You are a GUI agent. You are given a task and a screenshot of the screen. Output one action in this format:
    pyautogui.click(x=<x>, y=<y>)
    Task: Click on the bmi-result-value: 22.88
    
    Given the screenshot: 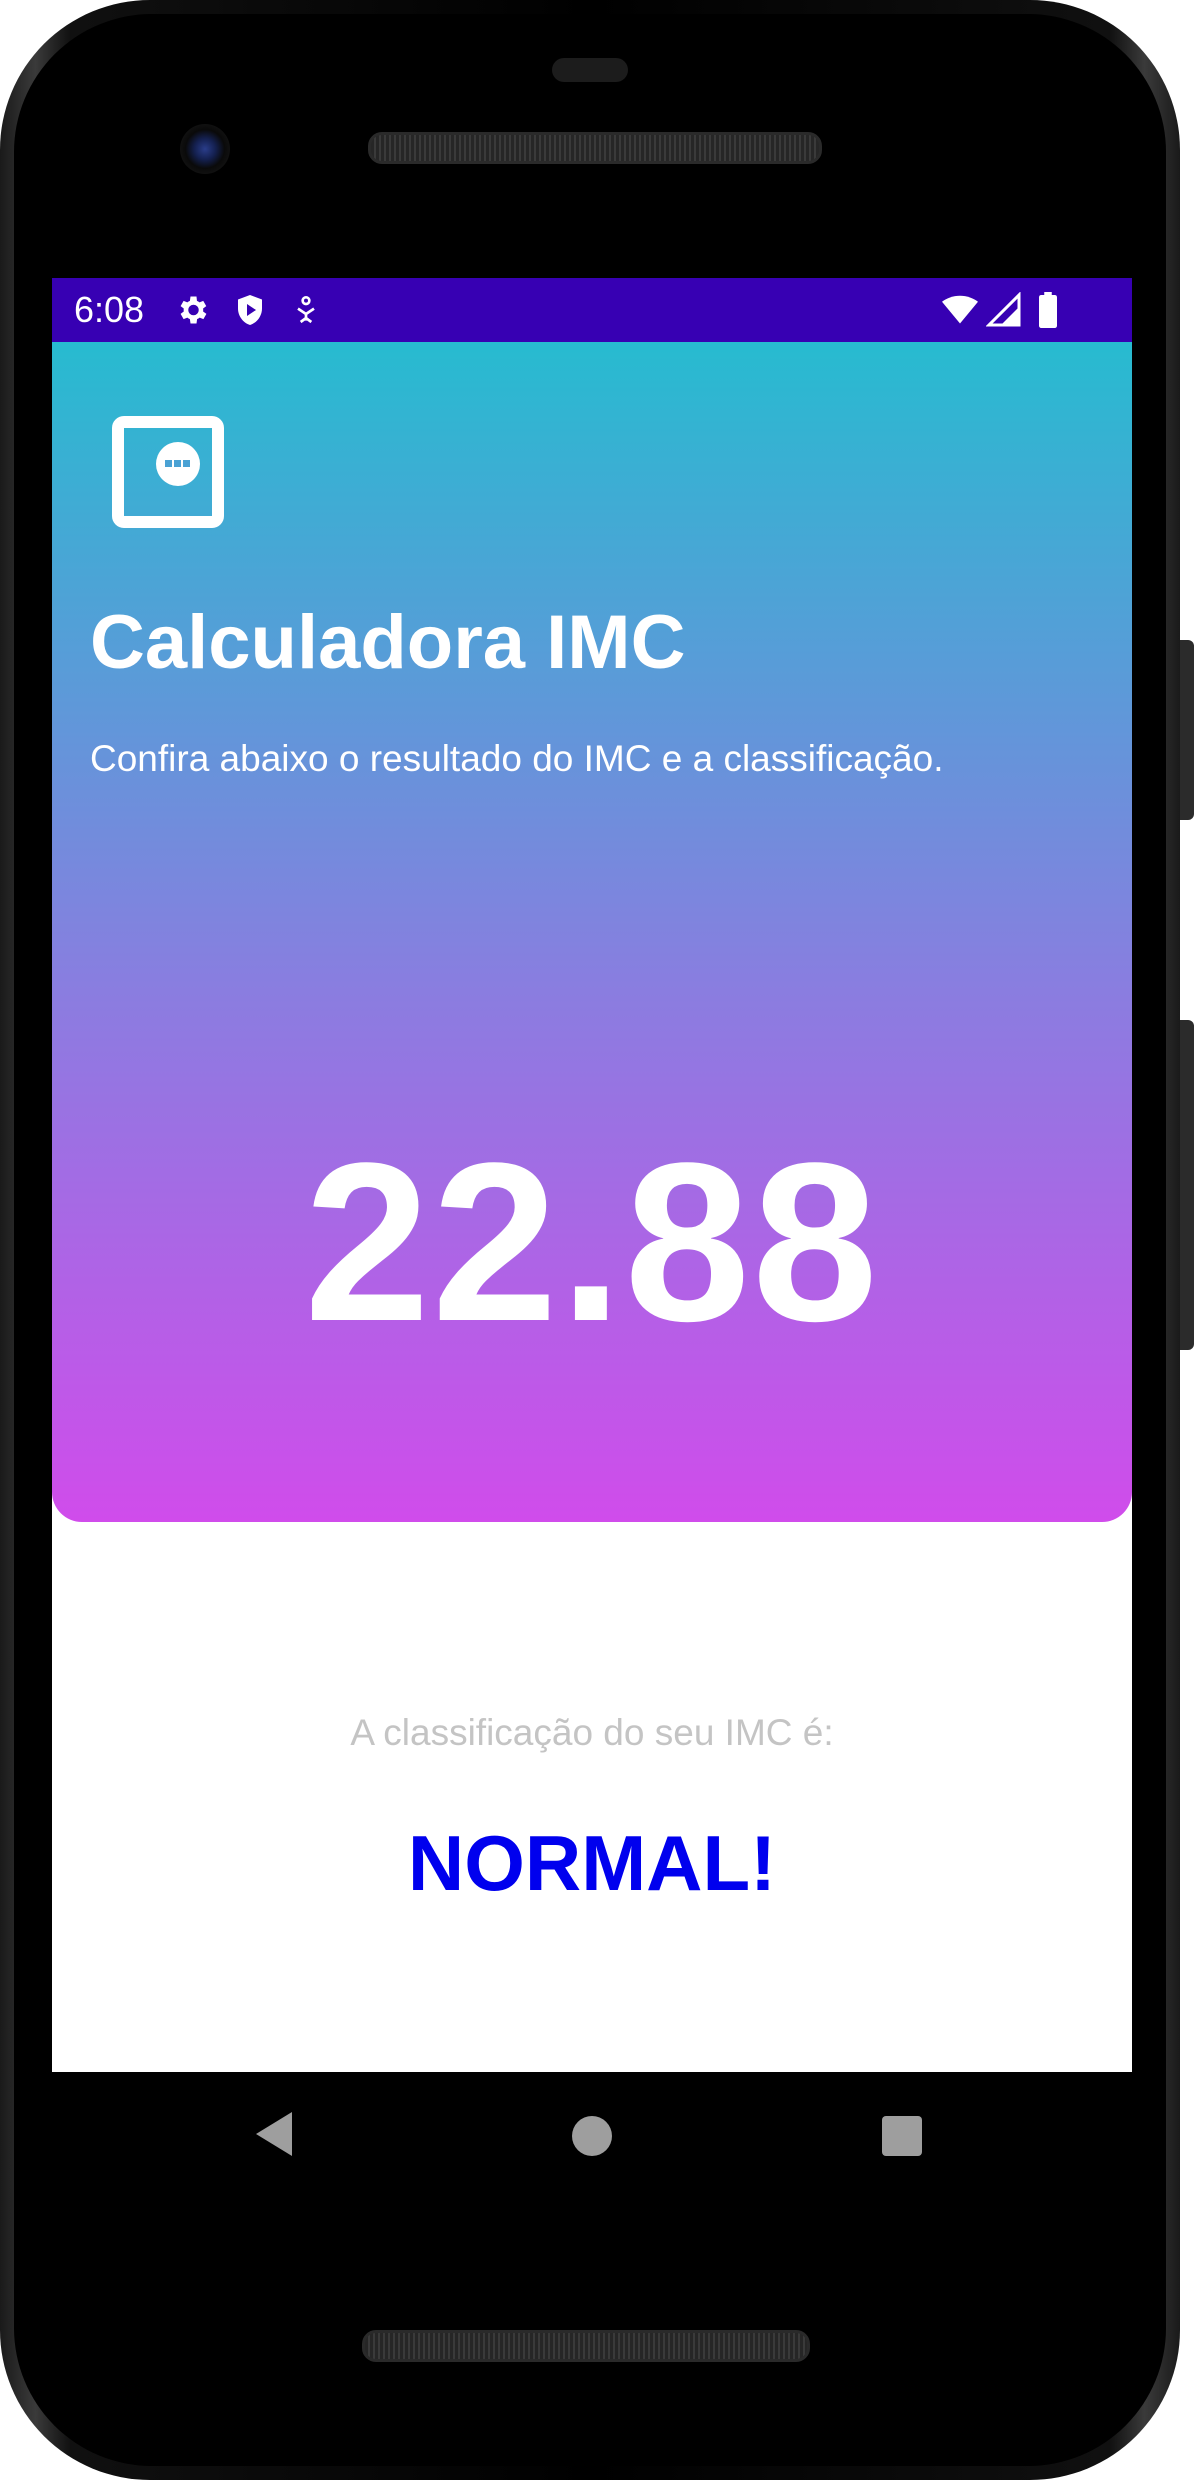 What is the action you would take?
    pyautogui.click(x=592, y=1241)
    